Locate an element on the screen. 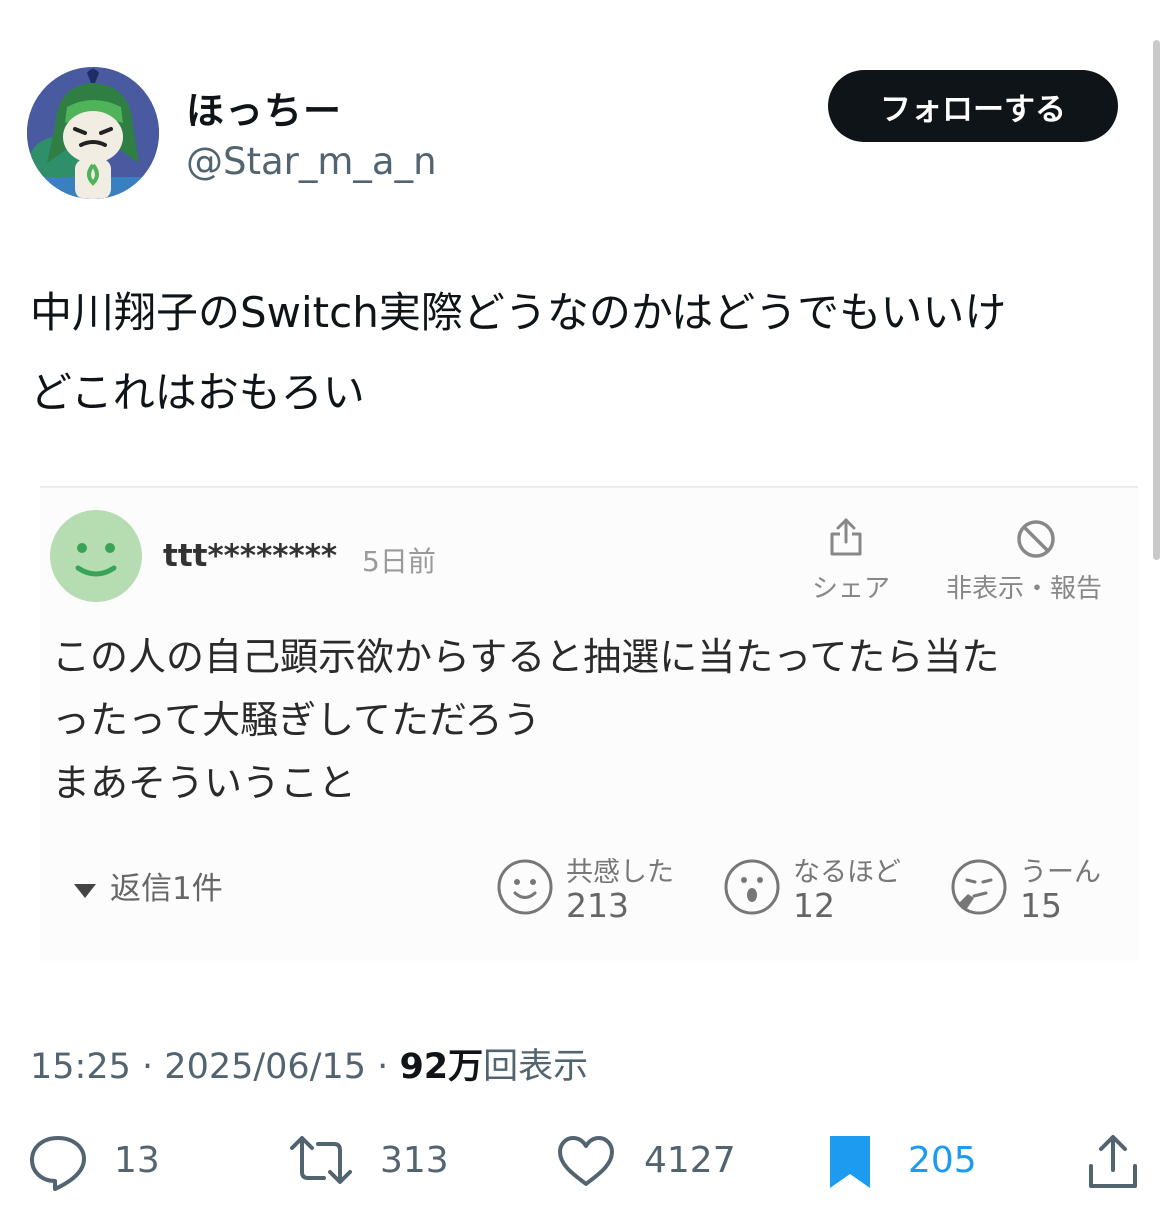 This screenshot has width=1170, height=1224. reaction-insight: なるほど 12 is located at coordinates (823, 890).